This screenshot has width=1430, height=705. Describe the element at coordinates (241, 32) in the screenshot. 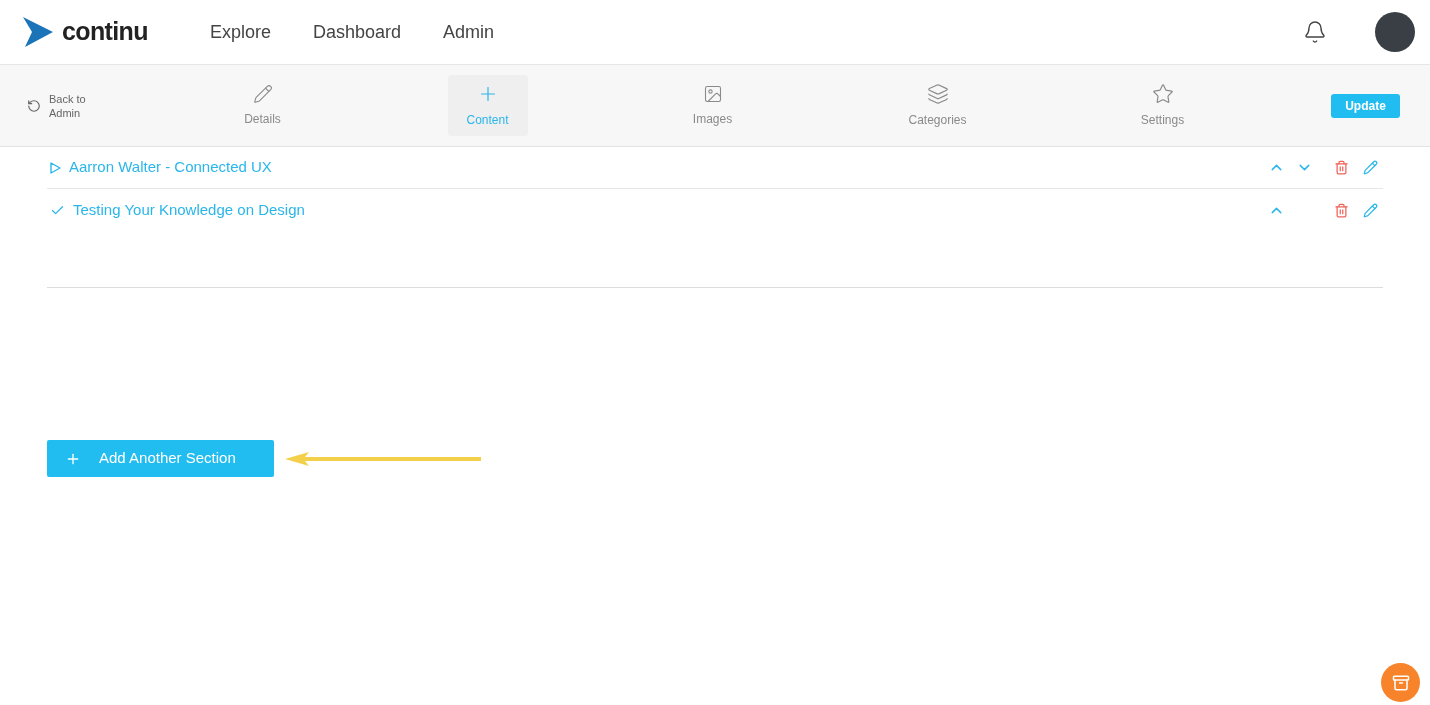

I see `nav-link: Explore` at that location.